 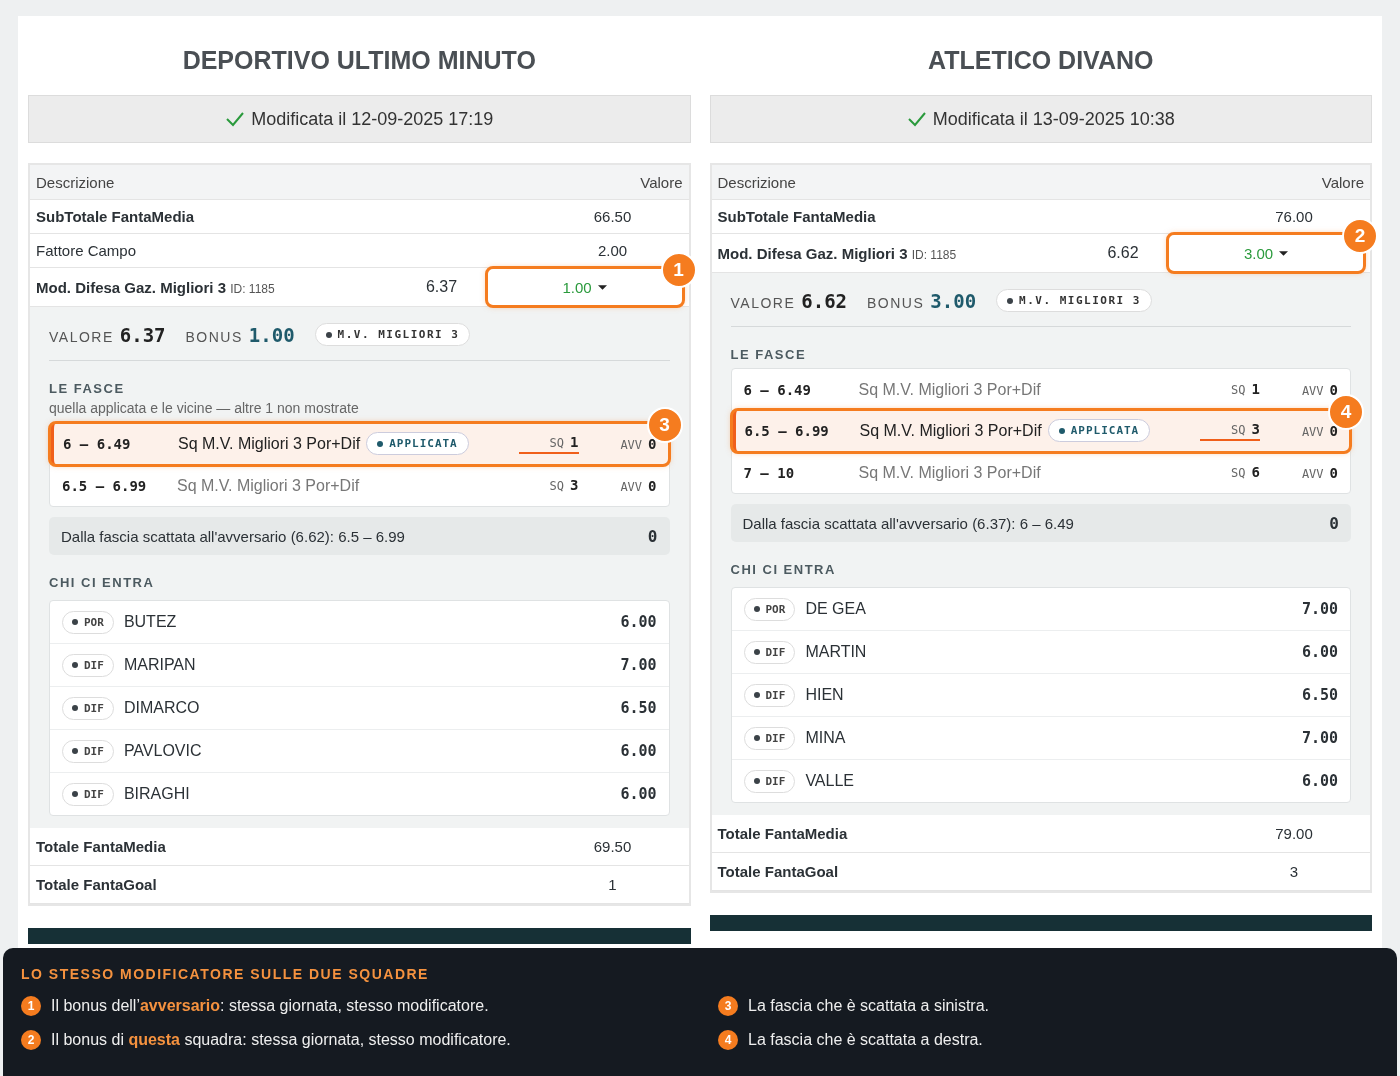 What do you see at coordinates (1123, 253) in the screenshot?
I see `modifier-reading: 6.62` at bounding box center [1123, 253].